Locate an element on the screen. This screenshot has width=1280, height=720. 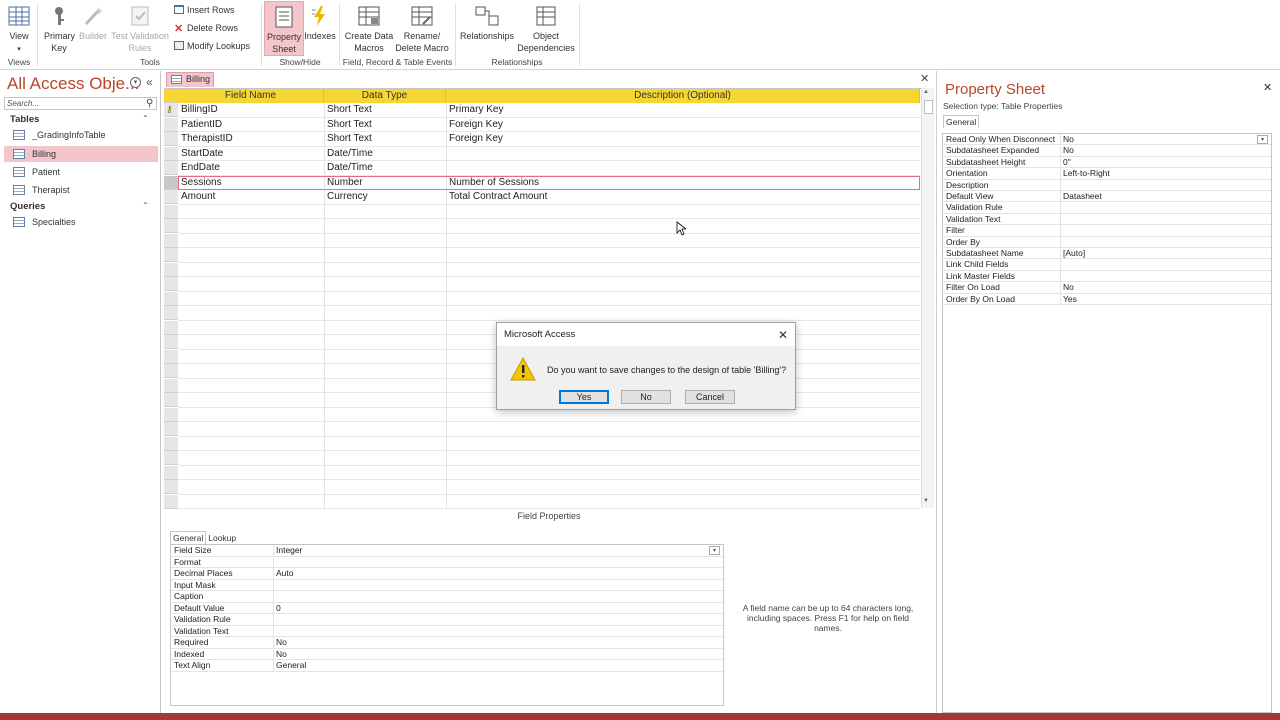
data-type-cell: Currency is located at coordinates (385, 197).